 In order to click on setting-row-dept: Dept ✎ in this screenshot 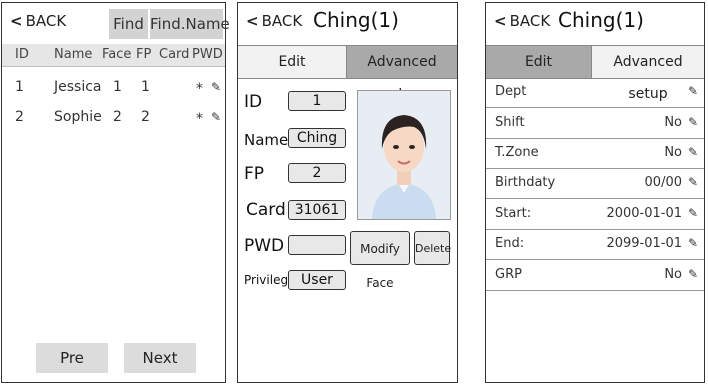, I will do `click(595, 92)`.